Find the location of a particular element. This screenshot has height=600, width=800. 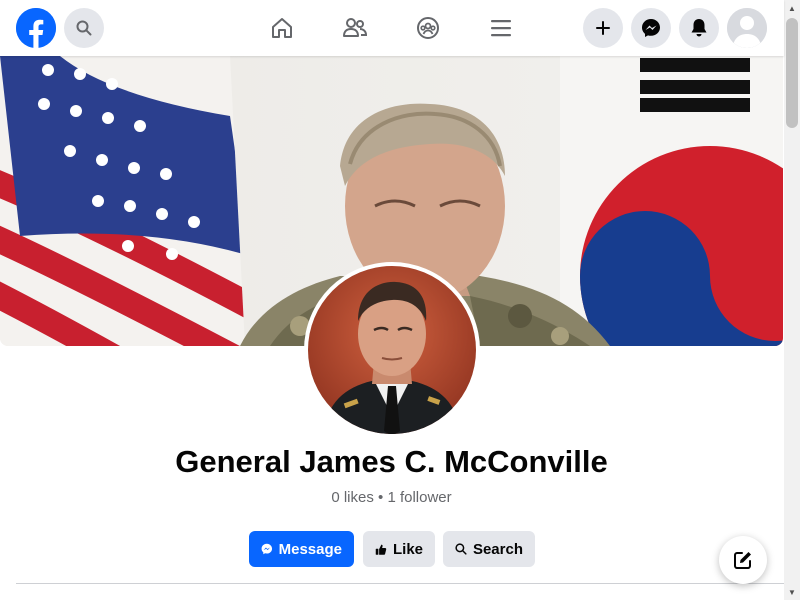

groups-icon is located at coordinates (428, 28).